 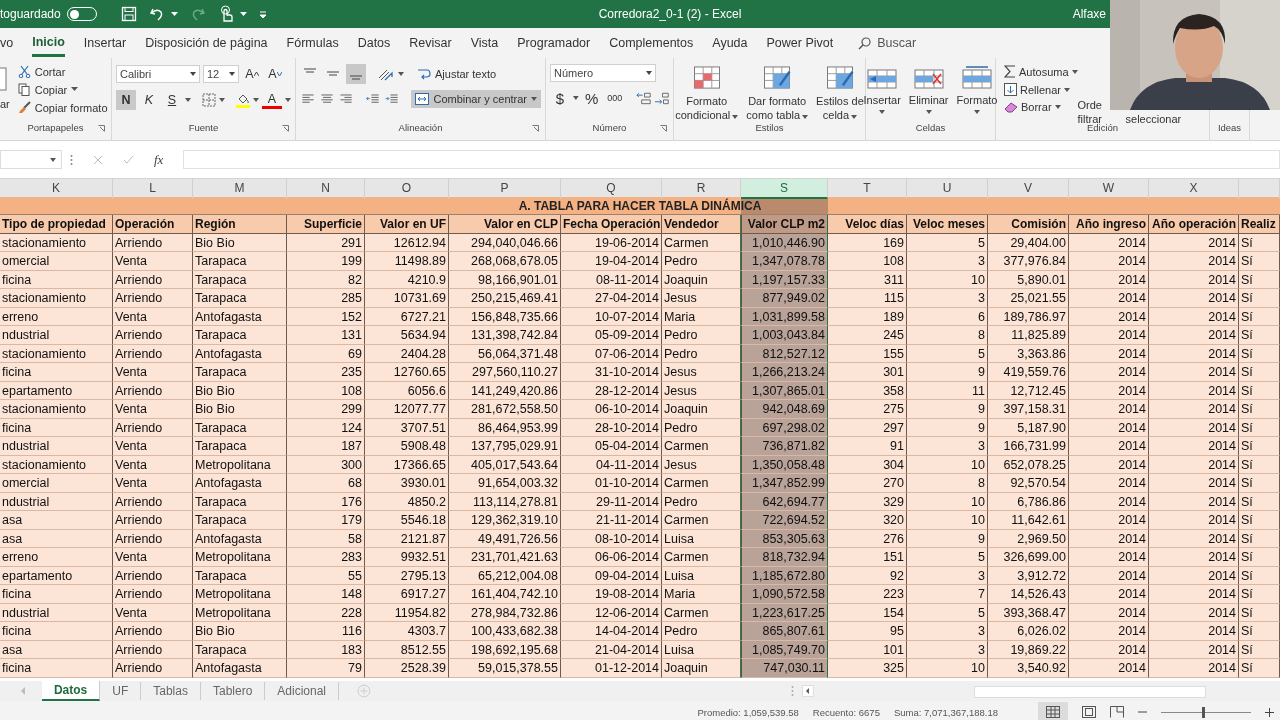 What do you see at coordinates (800, 43) in the screenshot?
I see `ribbon-tab: Power Pivot` at bounding box center [800, 43].